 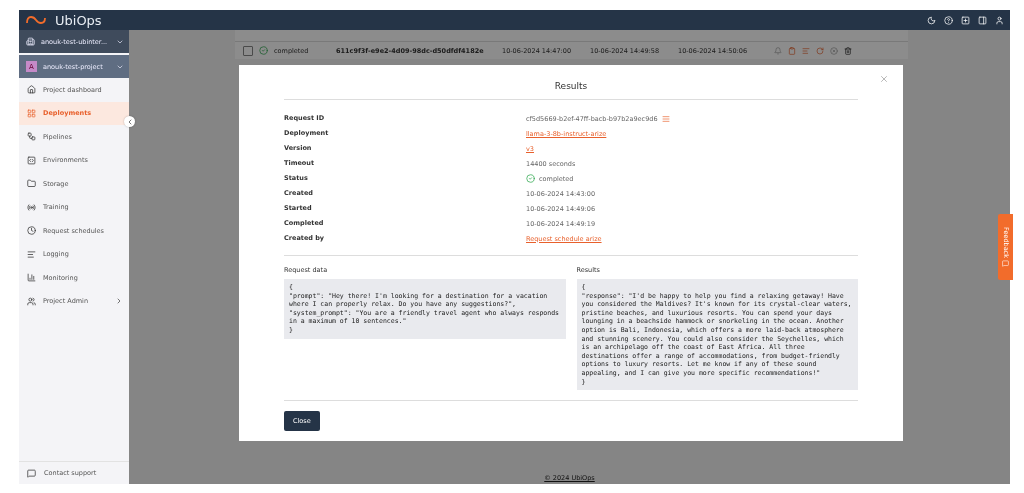 I want to click on retry-icon, so click(x=820, y=50).